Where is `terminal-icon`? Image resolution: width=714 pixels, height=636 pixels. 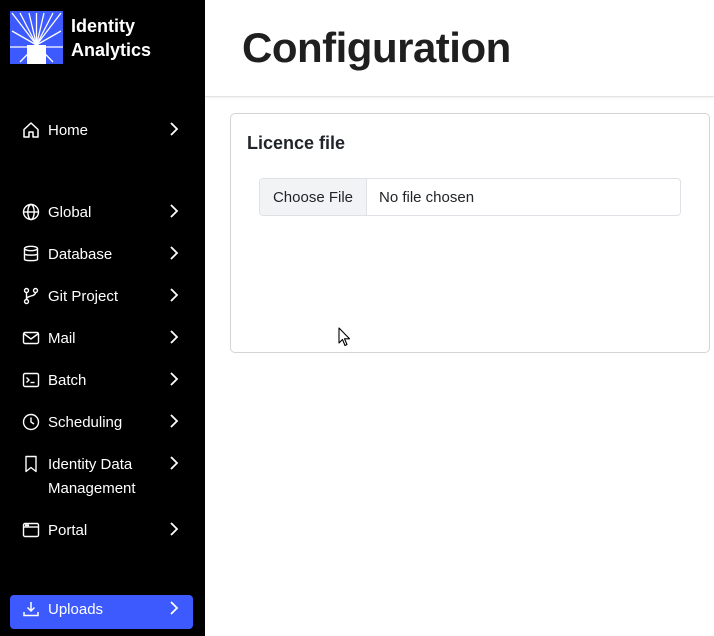
terminal-icon is located at coordinates (31, 380).